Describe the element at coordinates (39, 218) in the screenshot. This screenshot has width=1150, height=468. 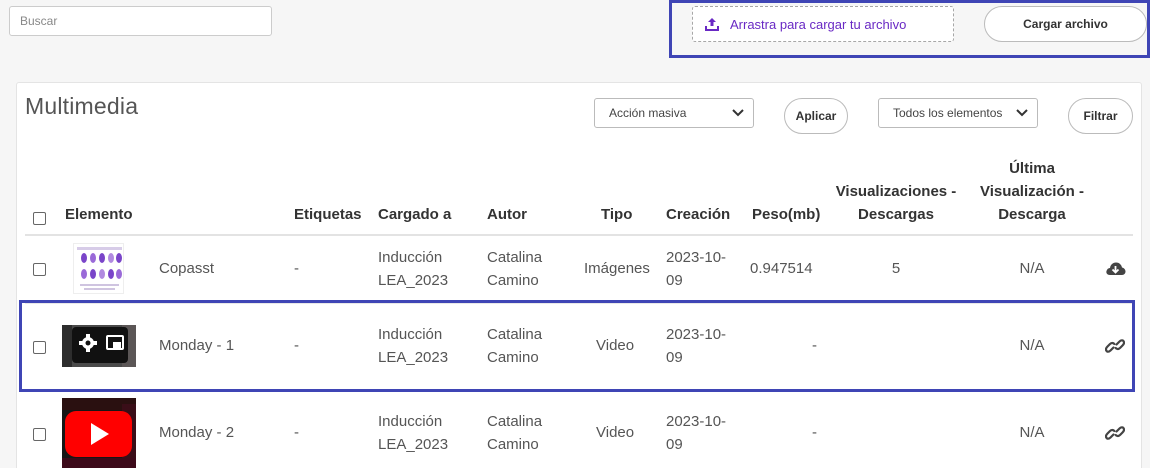
I see `select-all-checkbox` at that location.